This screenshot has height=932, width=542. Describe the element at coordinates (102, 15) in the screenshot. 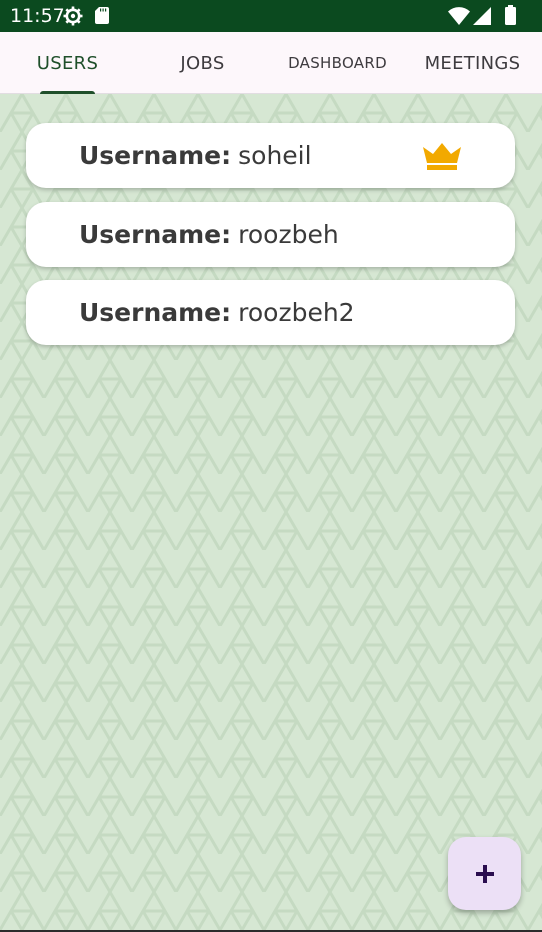

I see `sd-card-icon` at that location.